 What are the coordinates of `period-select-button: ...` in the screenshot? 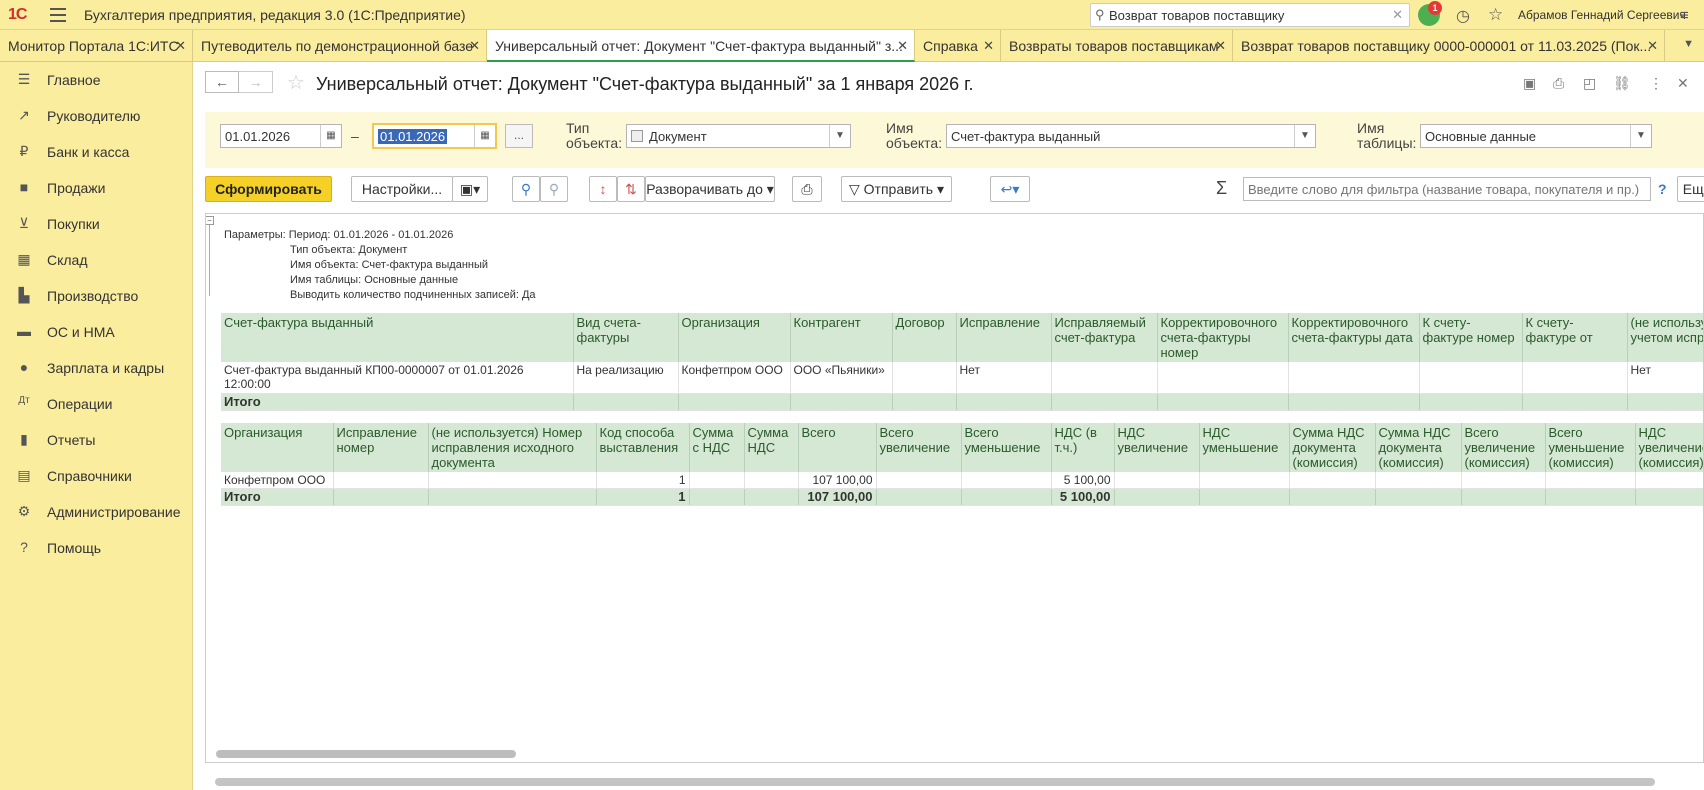 It's located at (519, 136).